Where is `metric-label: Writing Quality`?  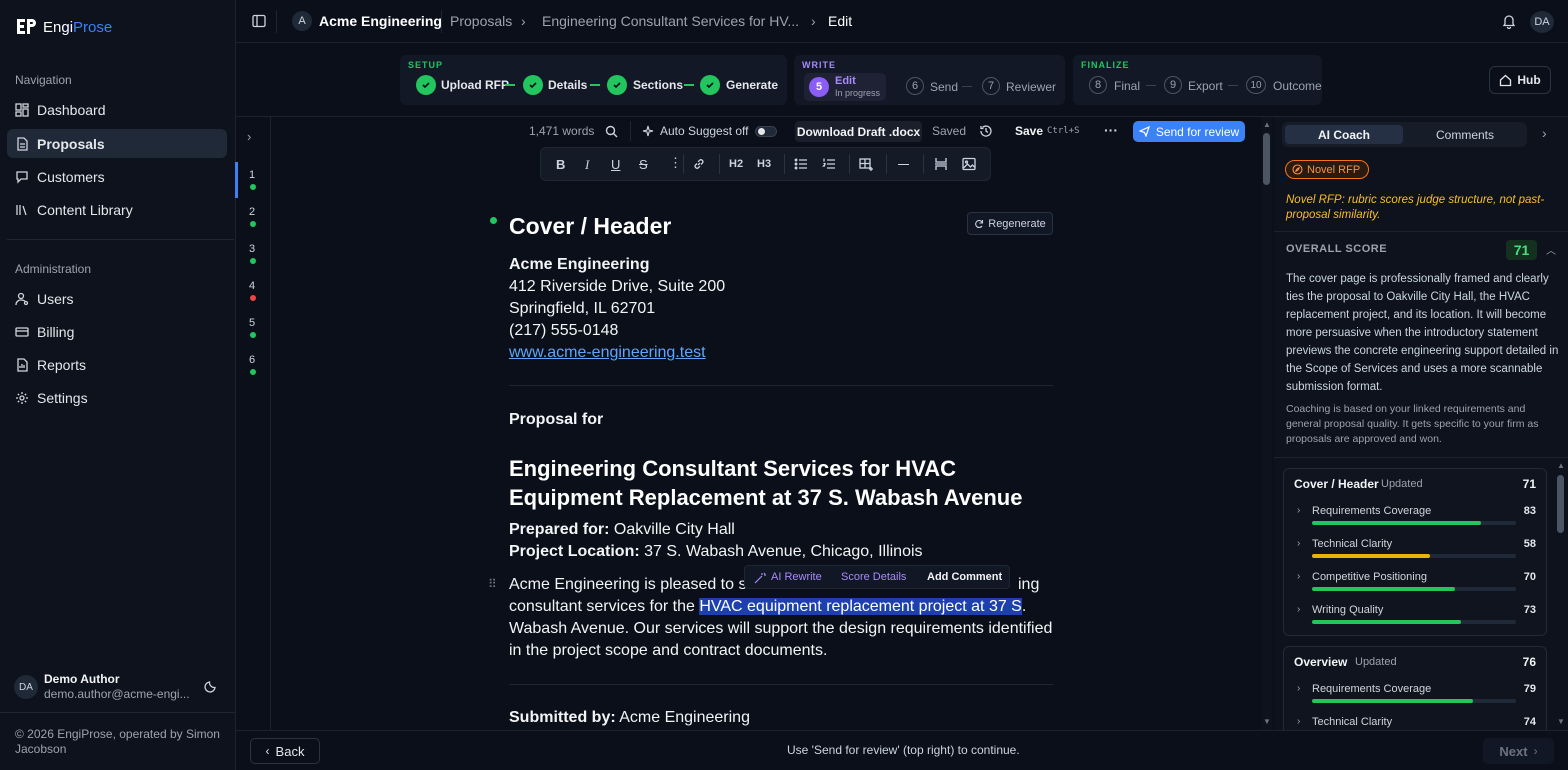 metric-label: Writing Quality is located at coordinates (1347, 610).